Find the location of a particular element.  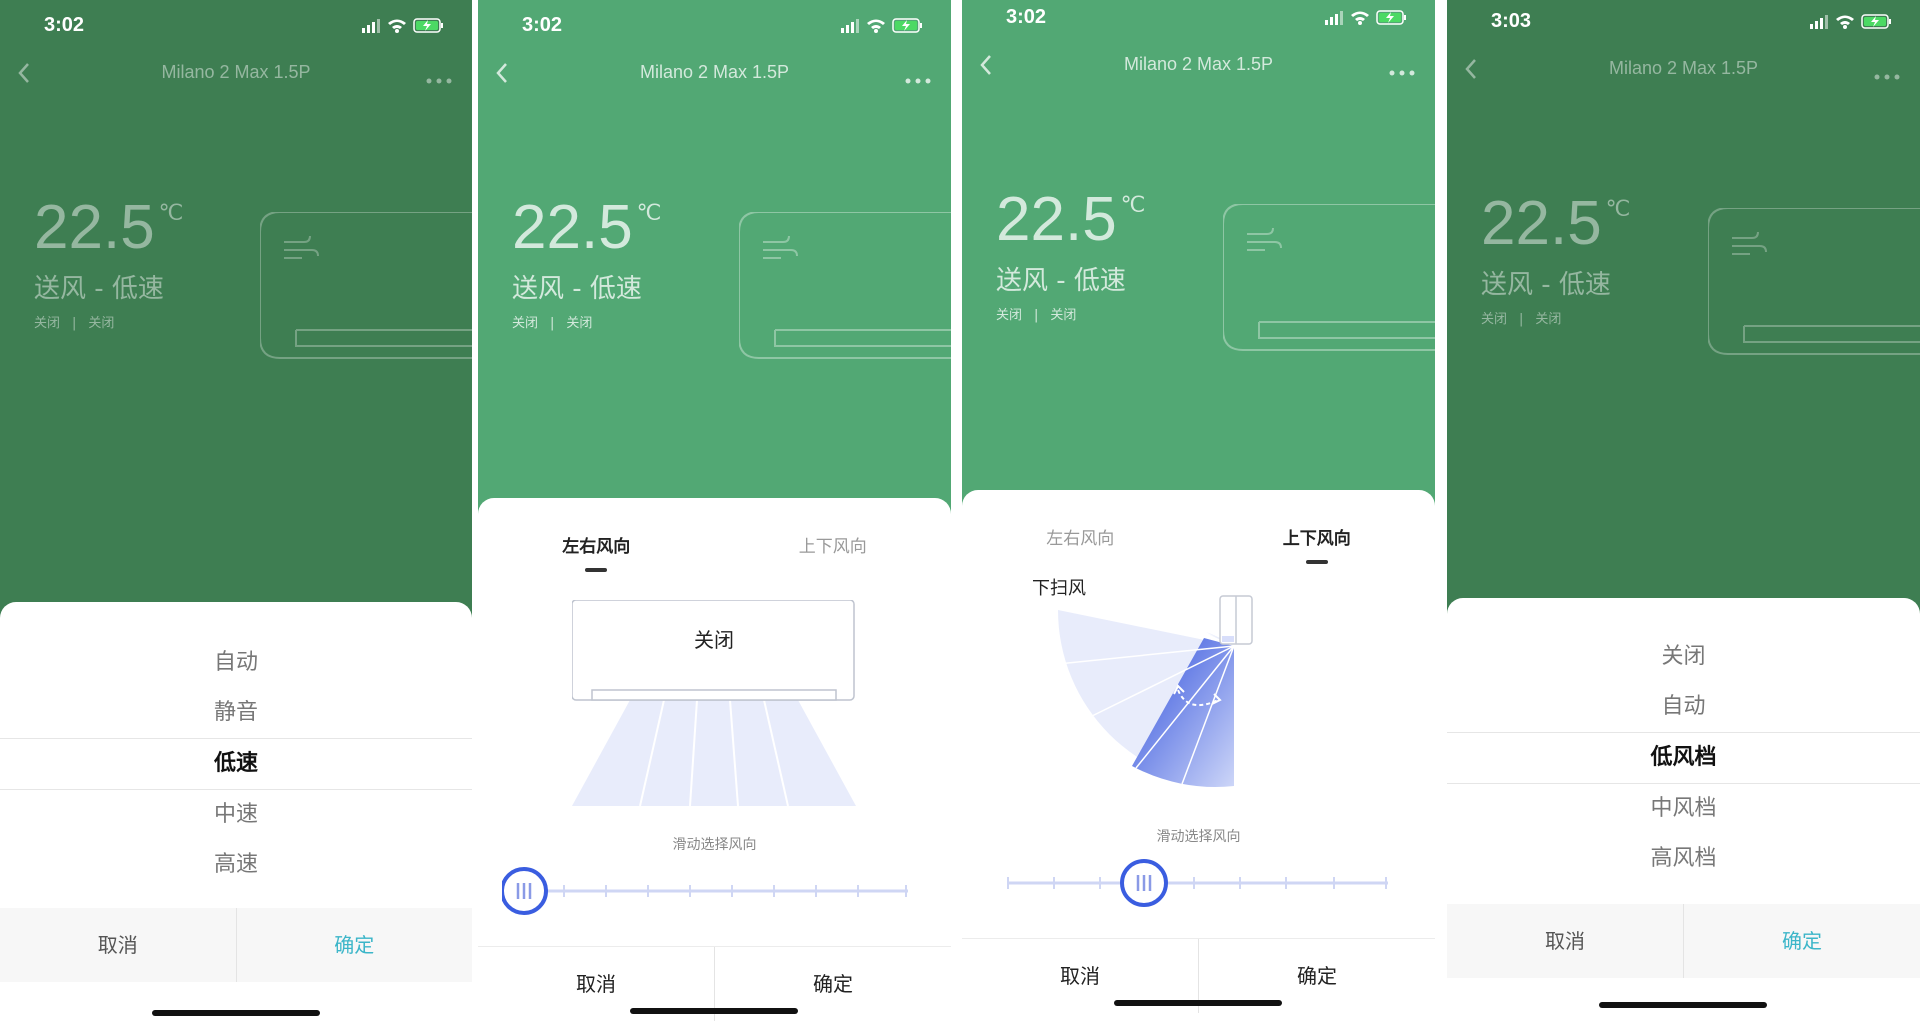

picker-option-selected: 低风档 is located at coordinates (1683, 758).